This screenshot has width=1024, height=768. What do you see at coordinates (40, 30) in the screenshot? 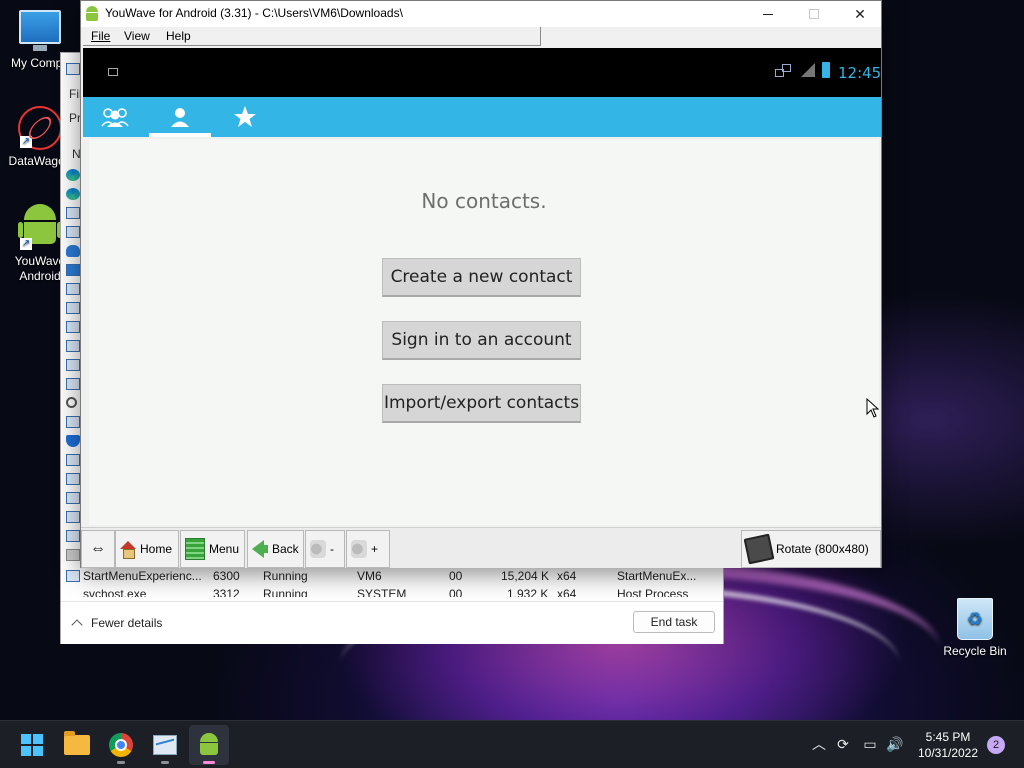
I see `computer-icon` at bounding box center [40, 30].